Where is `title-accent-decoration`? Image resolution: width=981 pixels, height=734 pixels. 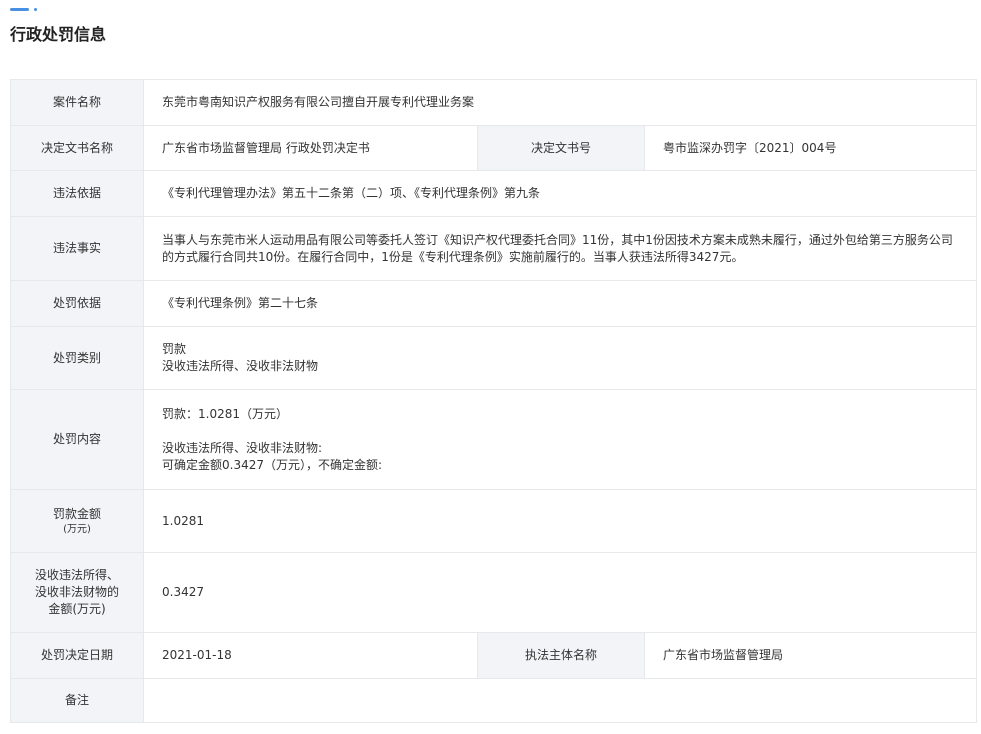
title-accent-decoration is located at coordinates (23, 9).